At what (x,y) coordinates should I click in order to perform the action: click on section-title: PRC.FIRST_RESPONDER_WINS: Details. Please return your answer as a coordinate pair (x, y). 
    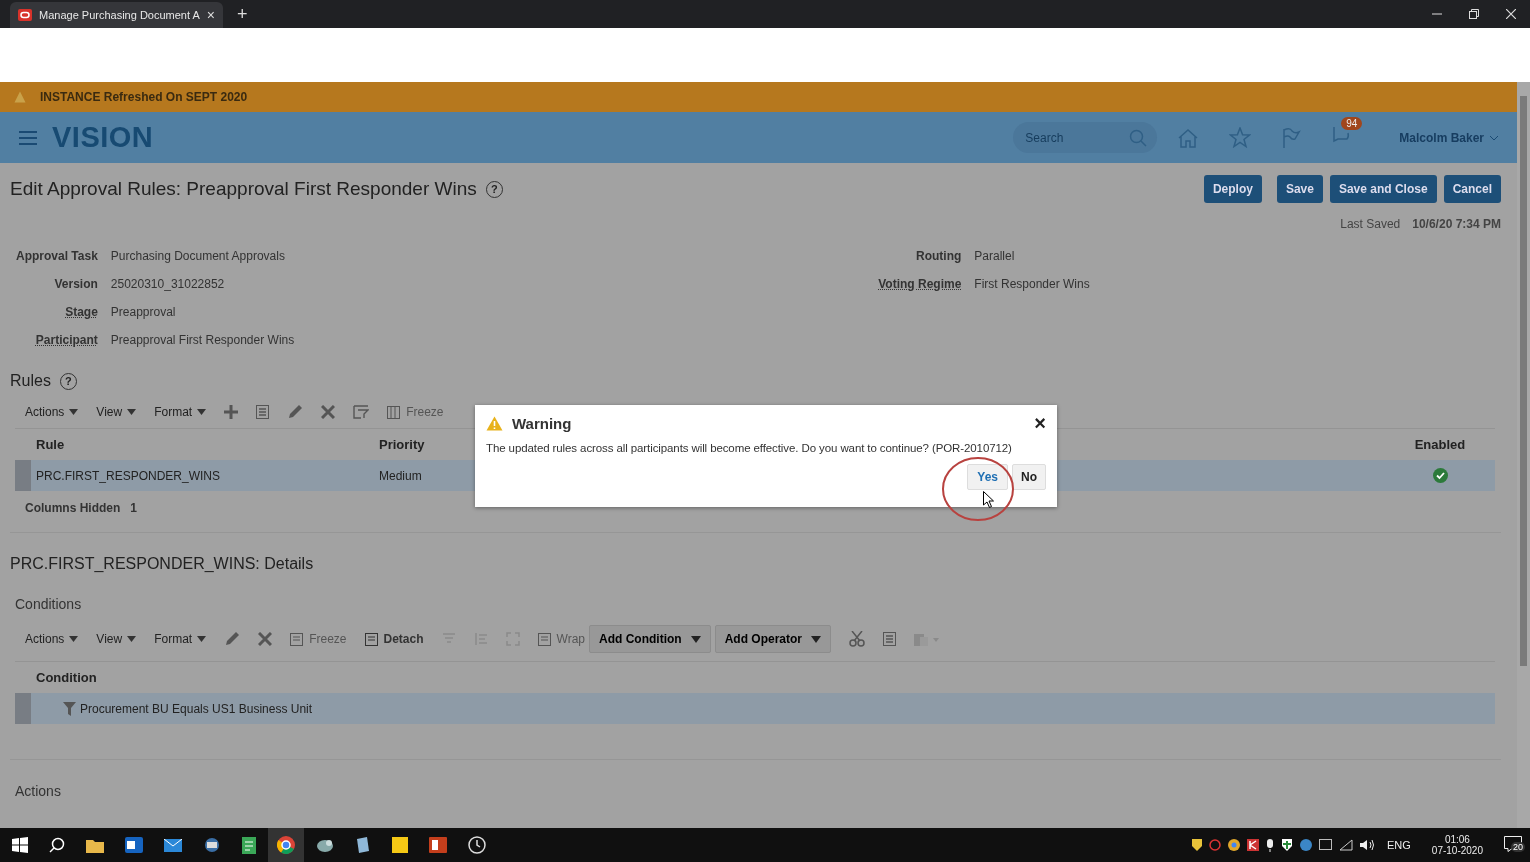
    Looking at the image, I should click on (162, 564).